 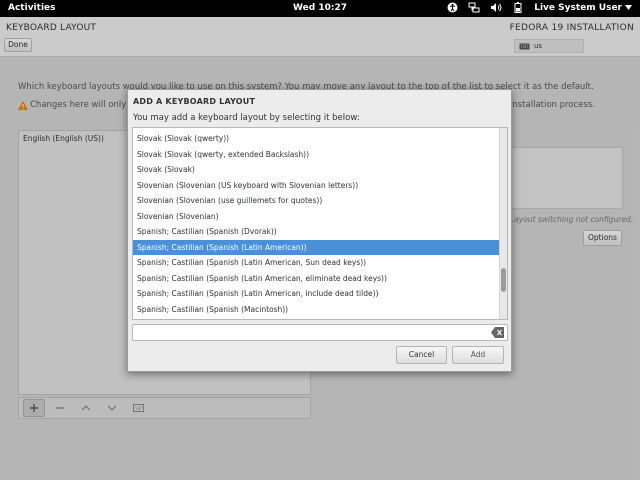 What do you see at coordinates (421, 355) in the screenshot?
I see `cancel-button: Cancel` at bounding box center [421, 355].